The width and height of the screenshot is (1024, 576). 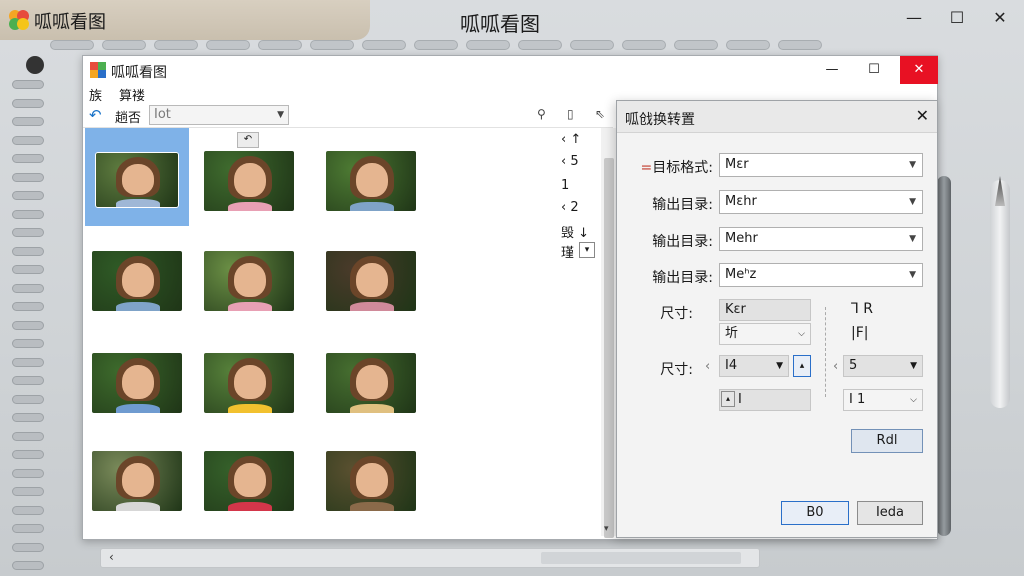 I want to click on side-item-0: ‹ ↑, so click(x=571, y=139).